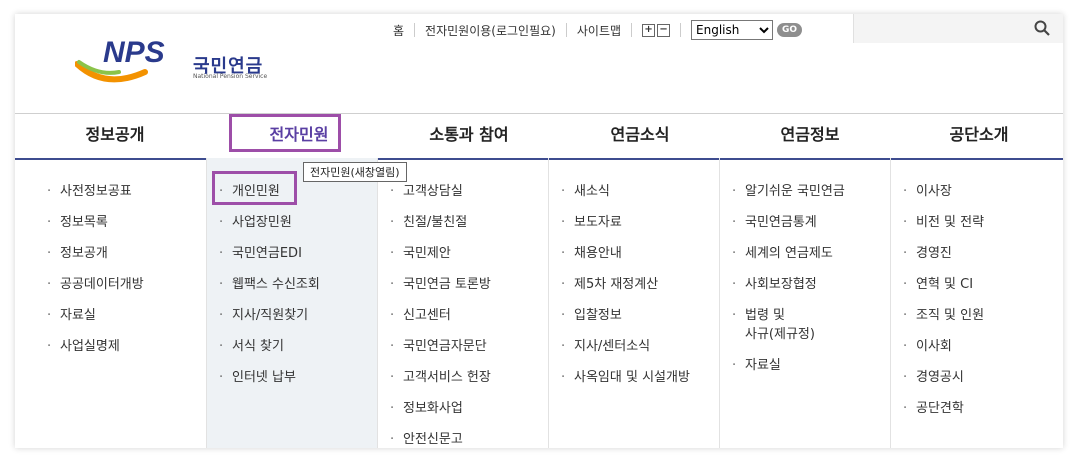 The height and width of the screenshot is (462, 1079). I want to click on submenu-item: 사업장민원, so click(292, 222).